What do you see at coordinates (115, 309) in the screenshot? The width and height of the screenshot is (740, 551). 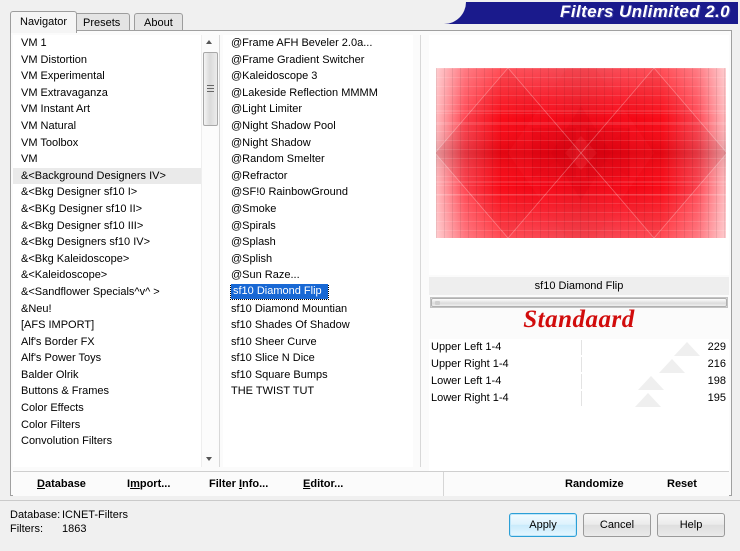 I see `category-list-item: &Neu!` at bounding box center [115, 309].